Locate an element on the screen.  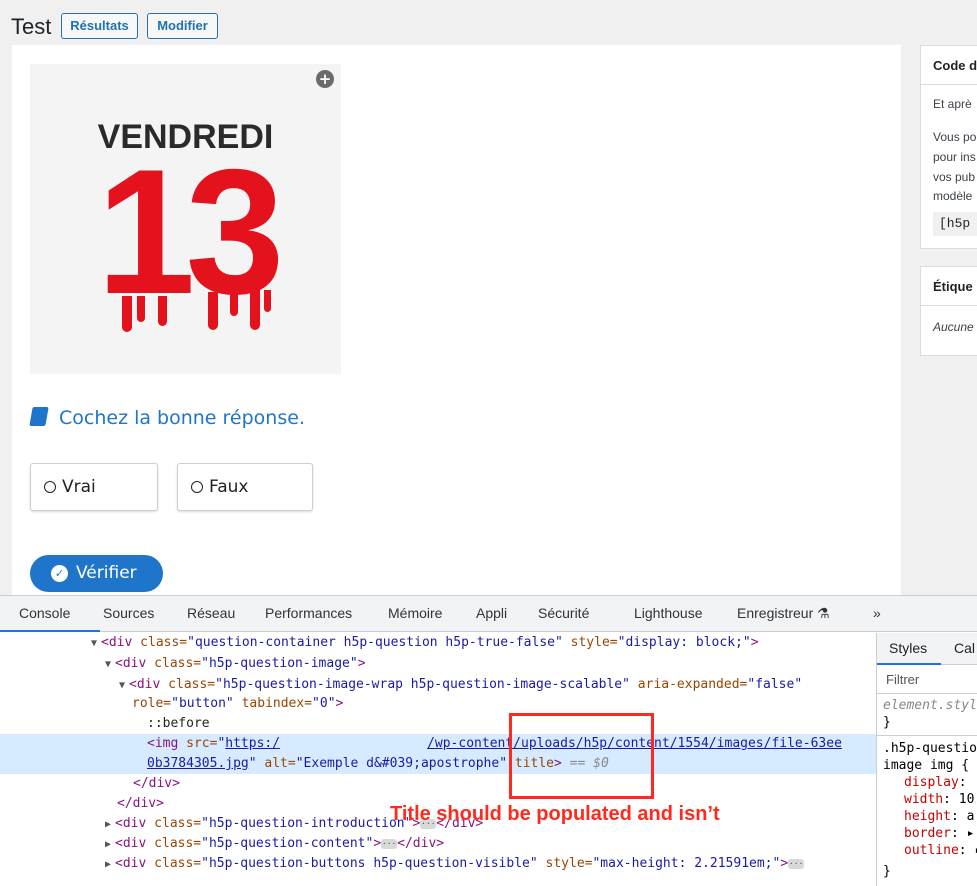
shortcode-box-text: modèle is located at coordinates (953, 196).